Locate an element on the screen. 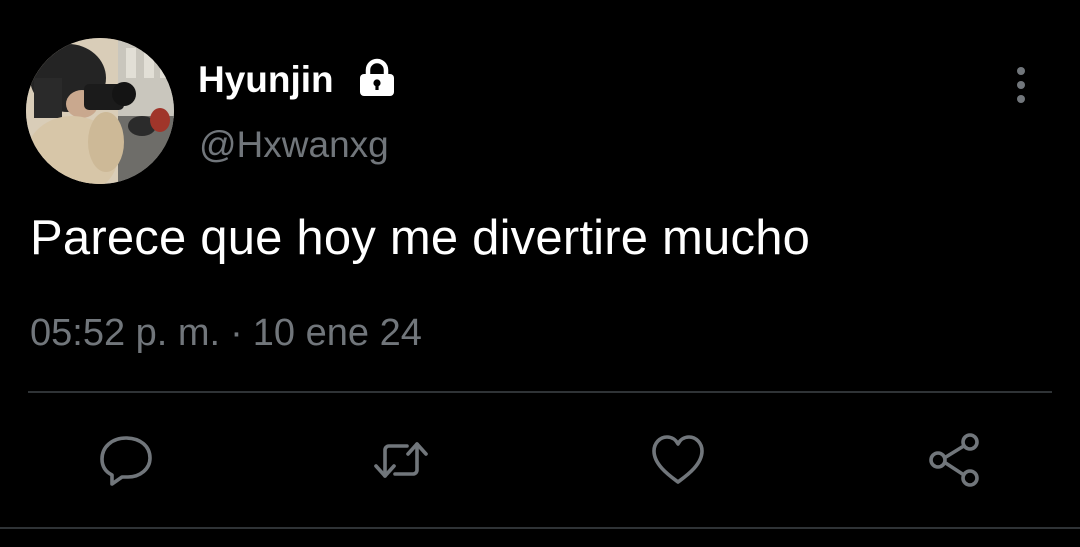 This screenshot has width=1080, height=547. retweet-button is located at coordinates (401, 460).